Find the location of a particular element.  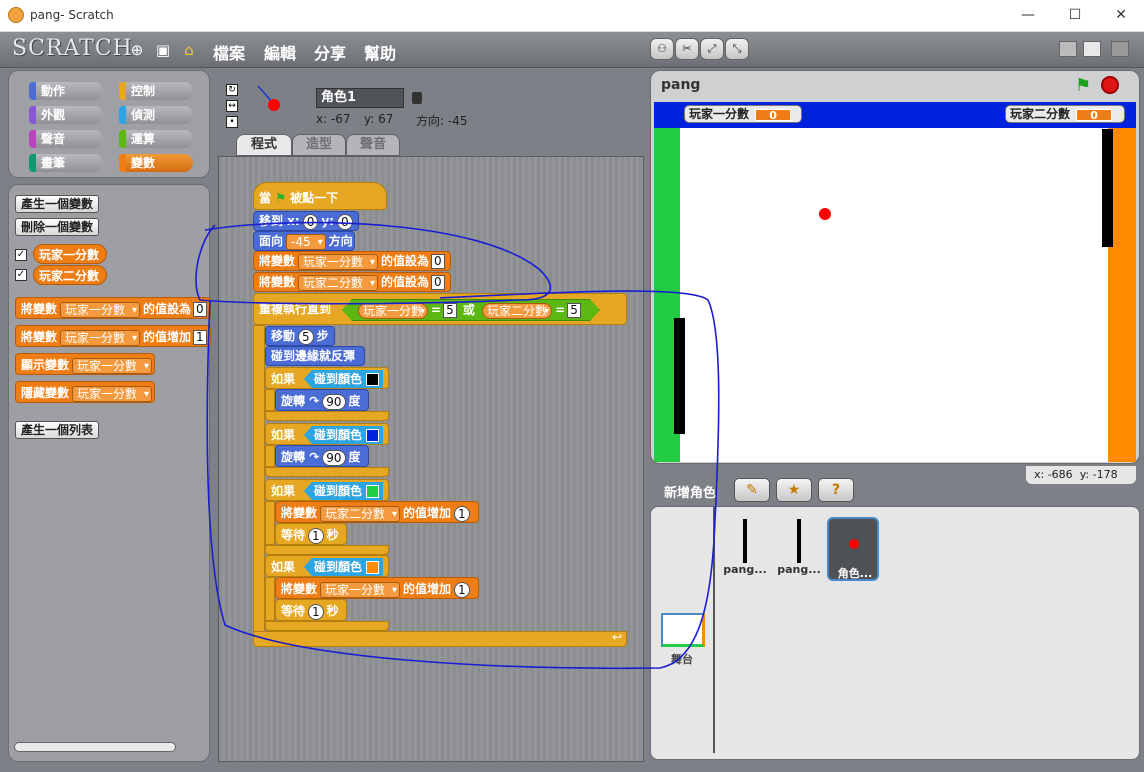

if-block-3: 如果 碰到顏色 is located at coordinates (327, 490).